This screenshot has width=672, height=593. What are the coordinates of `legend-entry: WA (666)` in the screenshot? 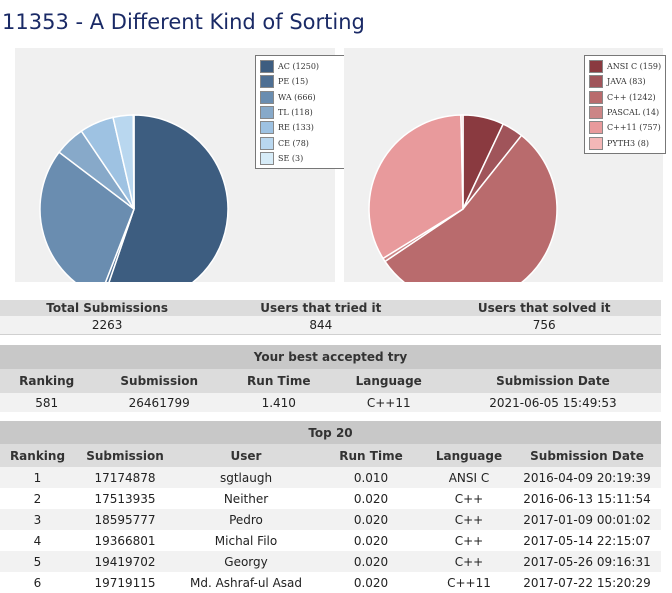 It's located at (305, 97).